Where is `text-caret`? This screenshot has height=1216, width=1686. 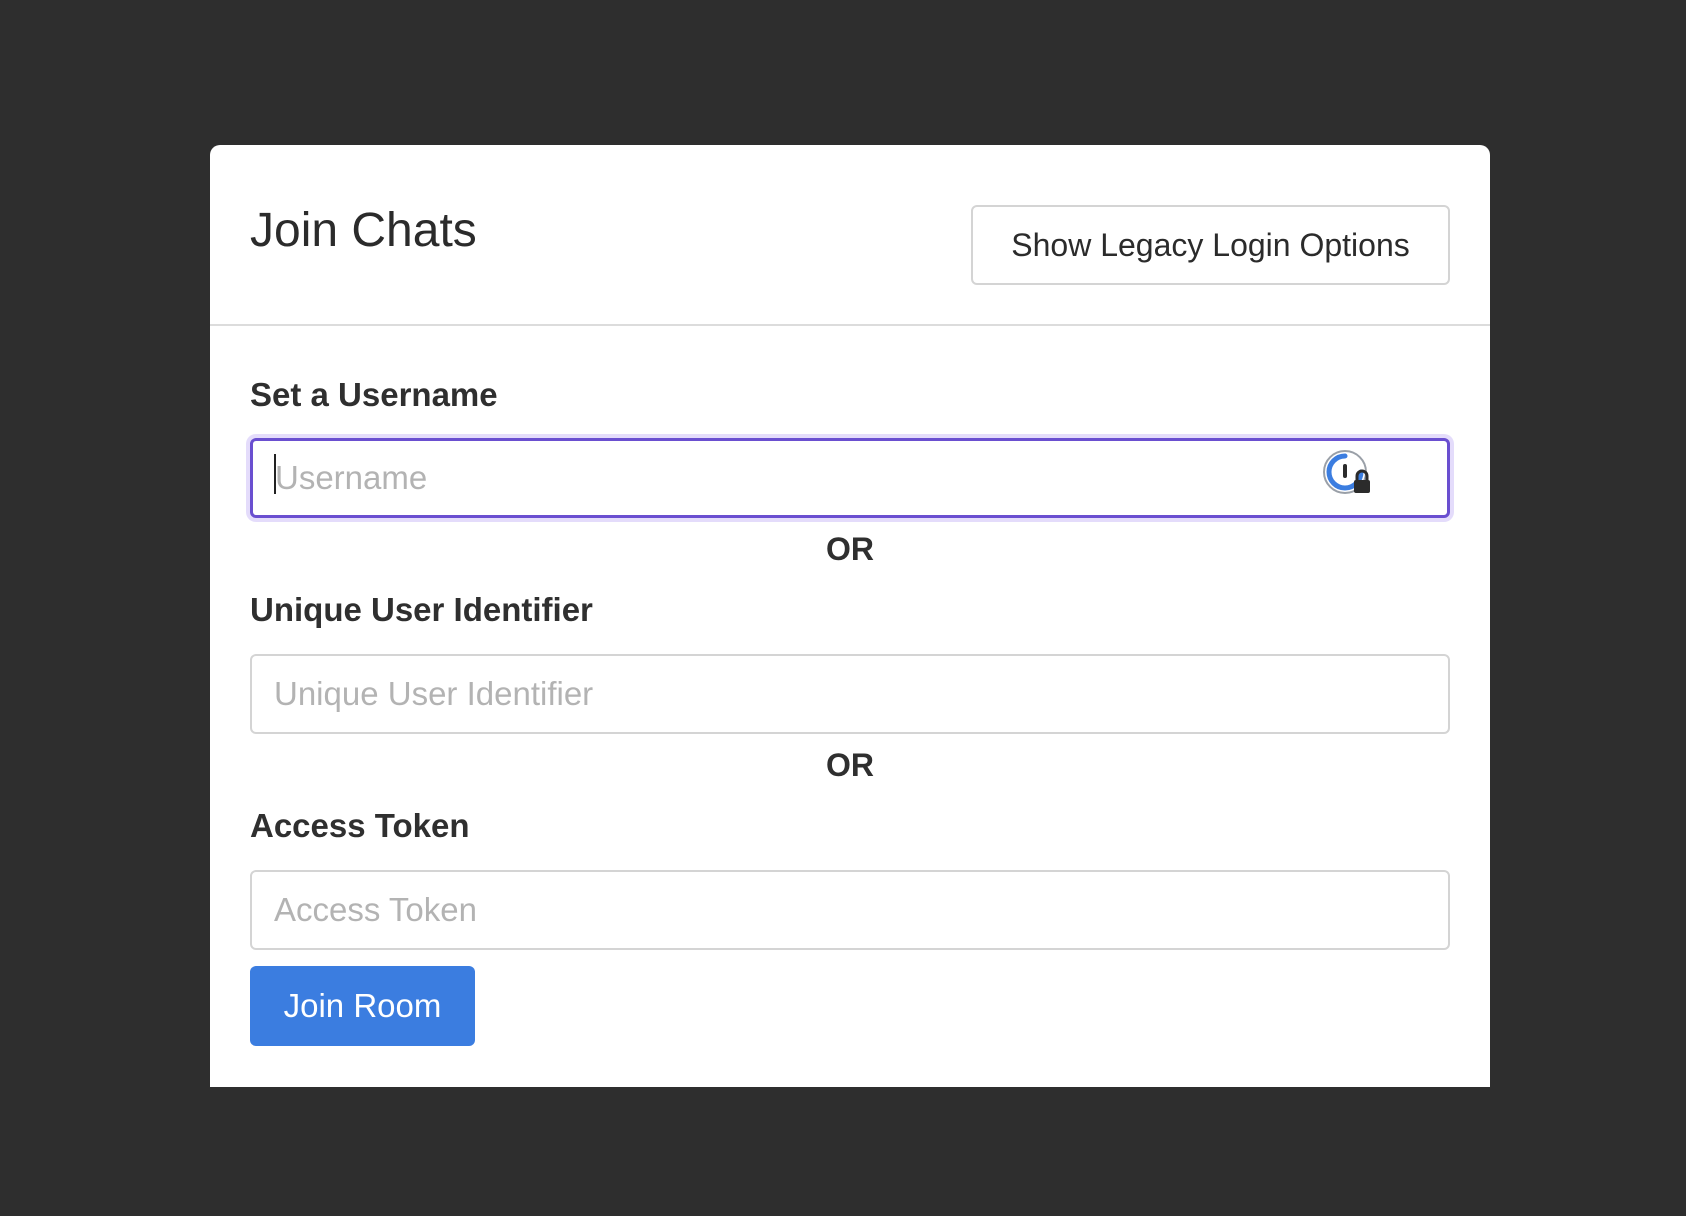
text-caret is located at coordinates (275, 474).